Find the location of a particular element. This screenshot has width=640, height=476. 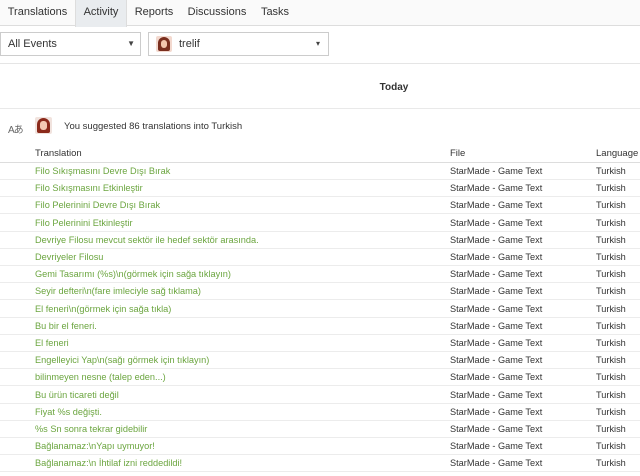

day-heading: Today is located at coordinates (394, 87).